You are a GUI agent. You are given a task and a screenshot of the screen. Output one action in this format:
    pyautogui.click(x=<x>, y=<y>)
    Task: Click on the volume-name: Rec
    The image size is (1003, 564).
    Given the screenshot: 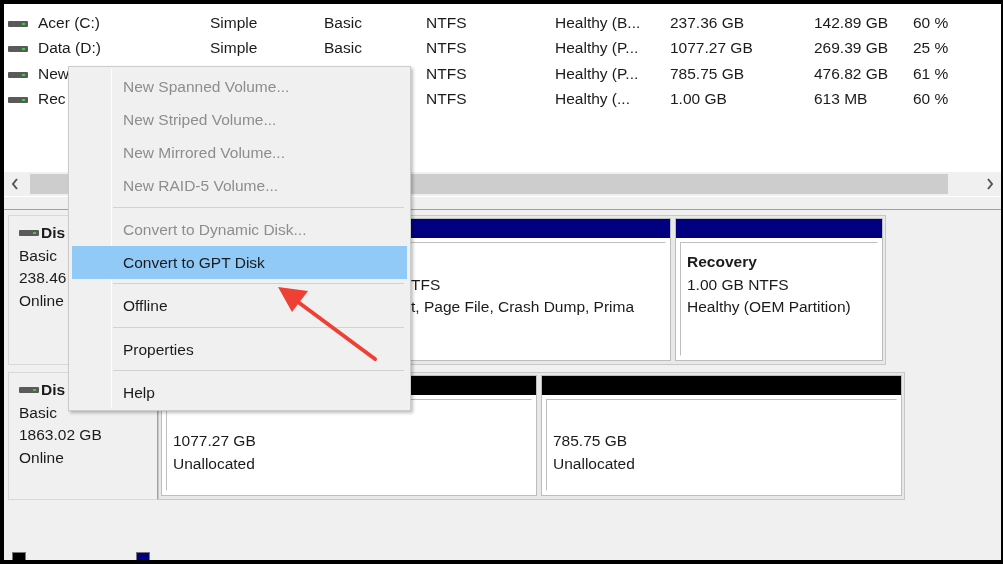 What is the action you would take?
    pyautogui.click(x=52, y=99)
    